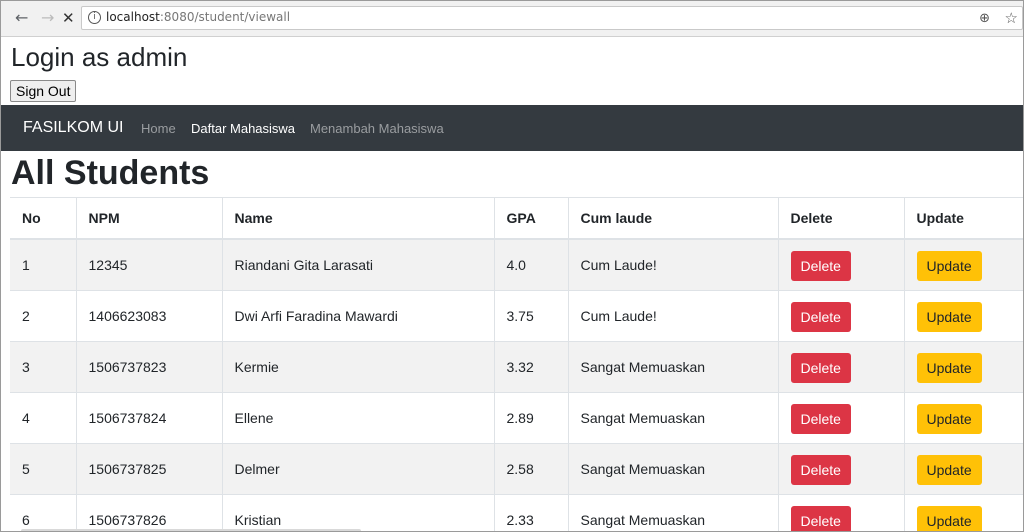  What do you see at coordinates (148, 218) in the screenshot?
I see `column-header-npm: NPM` at bounding box center [148, 218].